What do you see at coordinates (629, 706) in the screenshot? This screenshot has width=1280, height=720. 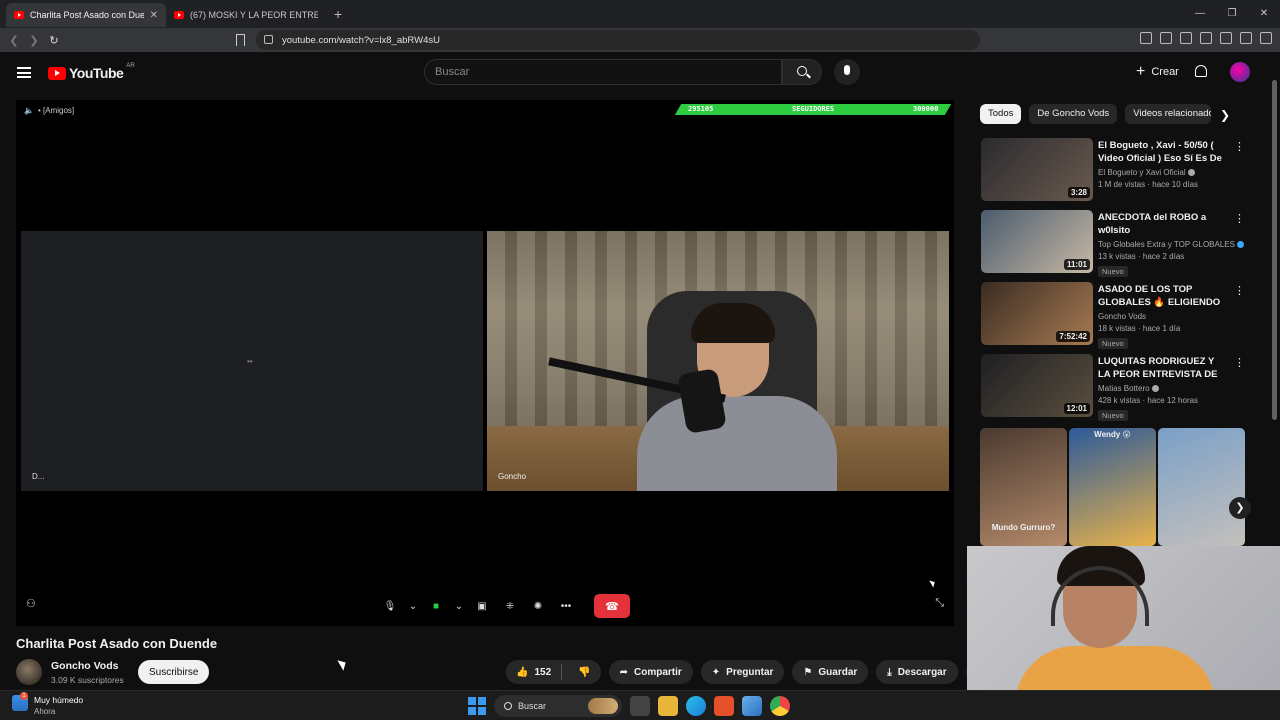 I see `taskbar-apps: Buscar` at bounding box center [629, 706].